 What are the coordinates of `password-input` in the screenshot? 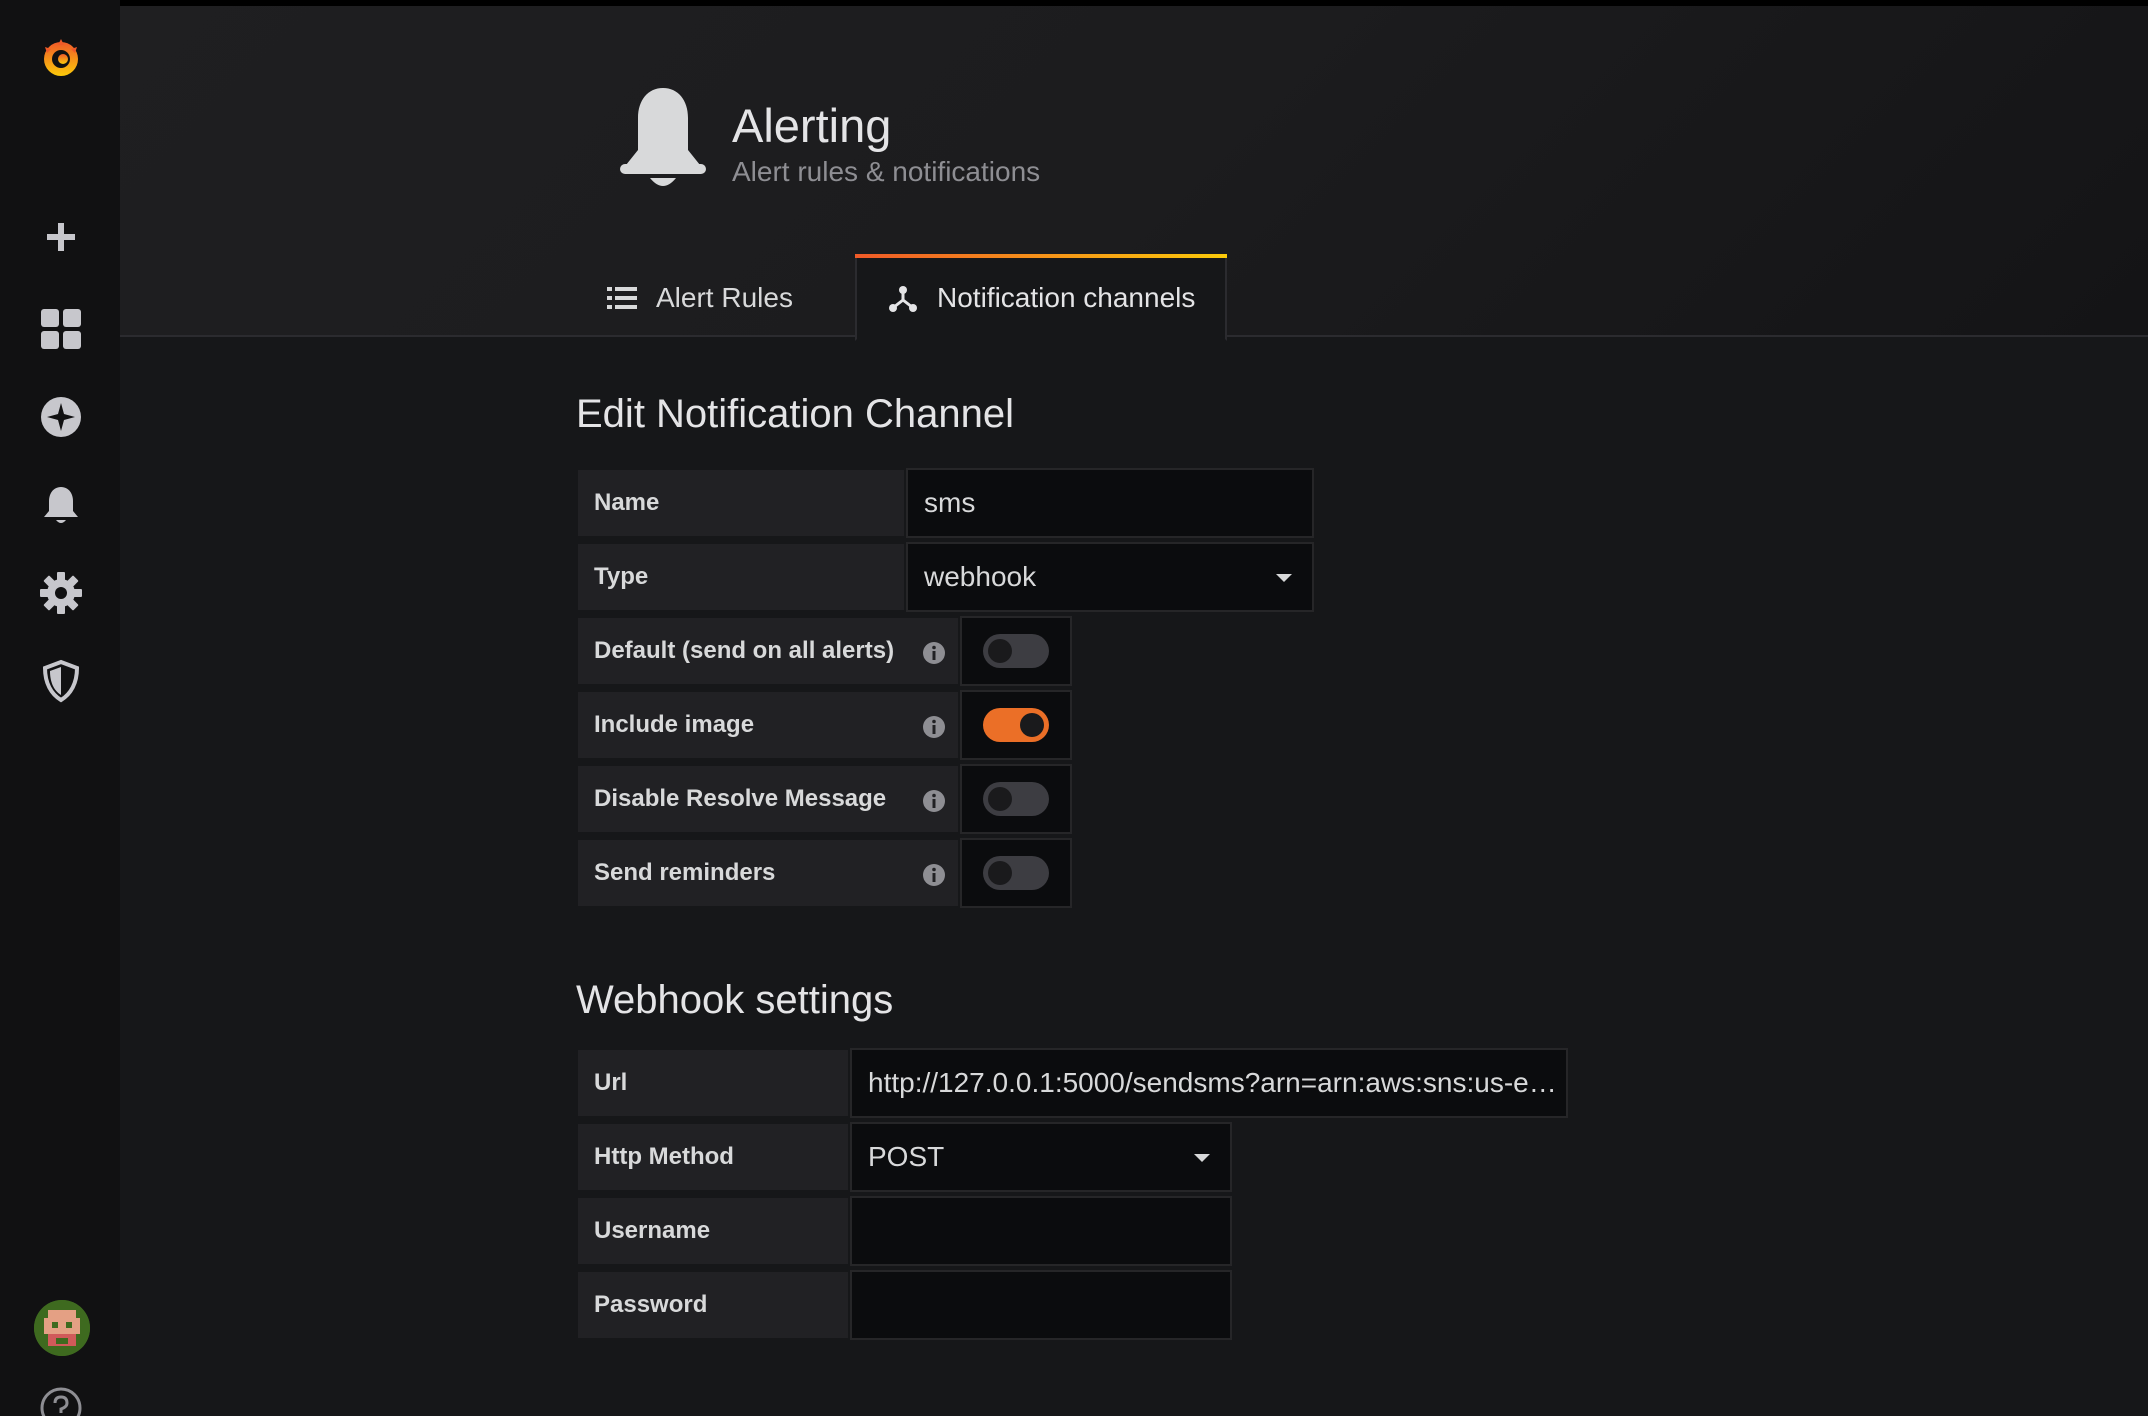 It's located at (1041, 1305).